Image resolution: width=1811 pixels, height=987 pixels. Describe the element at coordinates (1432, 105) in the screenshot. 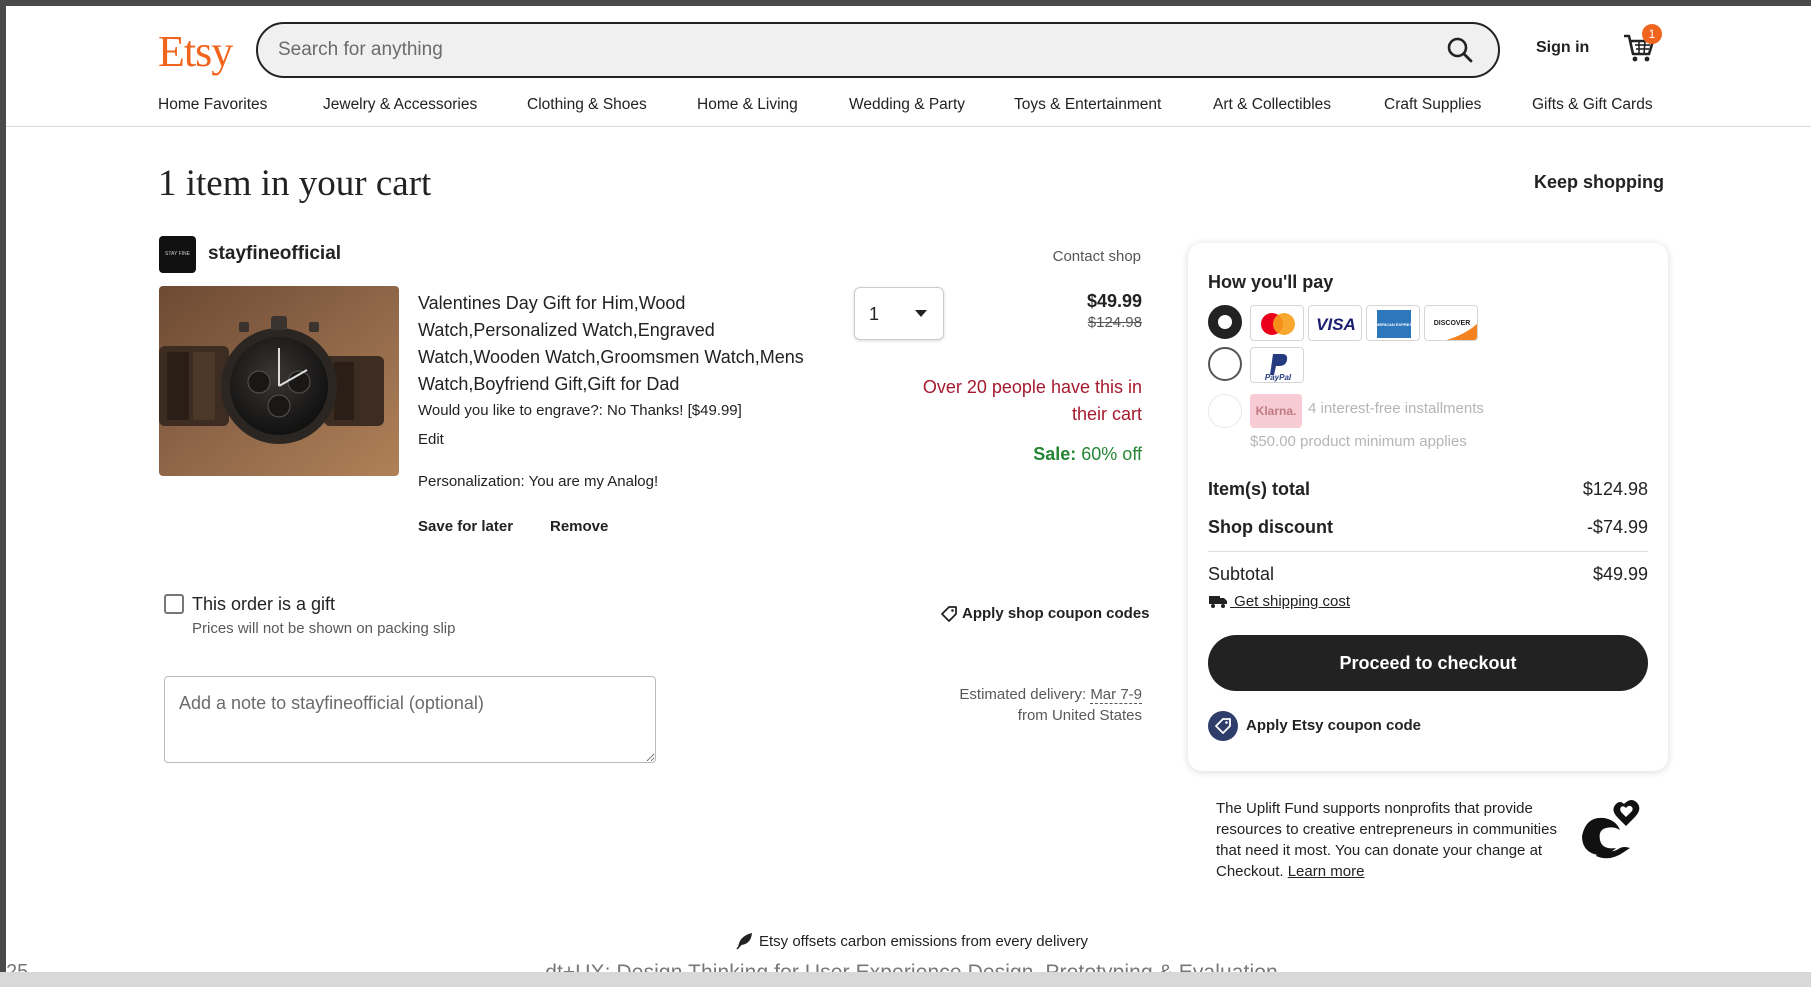

I see `nav-craft-supplies: Craft Supplies` at that location.